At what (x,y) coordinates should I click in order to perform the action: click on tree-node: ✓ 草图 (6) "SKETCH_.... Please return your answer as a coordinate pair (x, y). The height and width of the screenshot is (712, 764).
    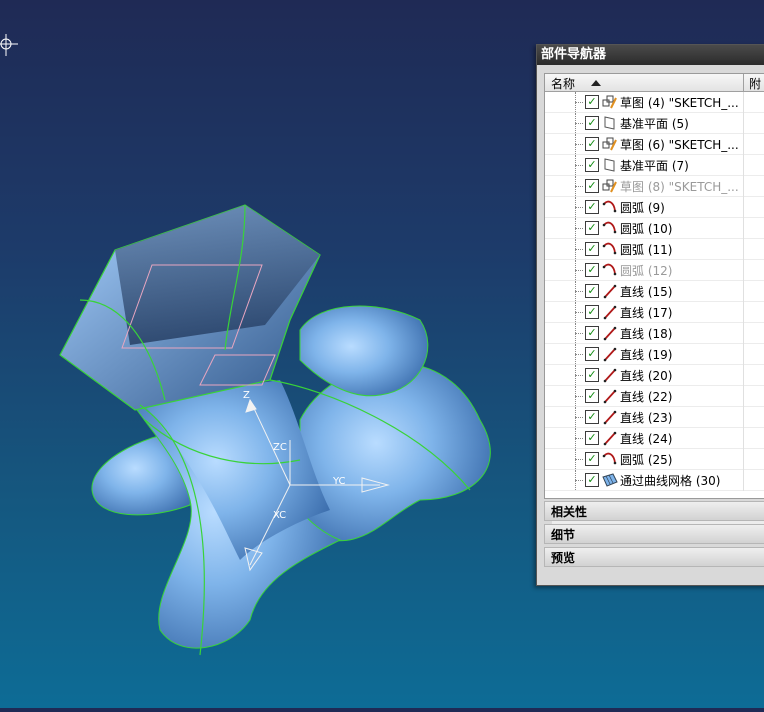
    Looking at the image, I should click on (654, 144).